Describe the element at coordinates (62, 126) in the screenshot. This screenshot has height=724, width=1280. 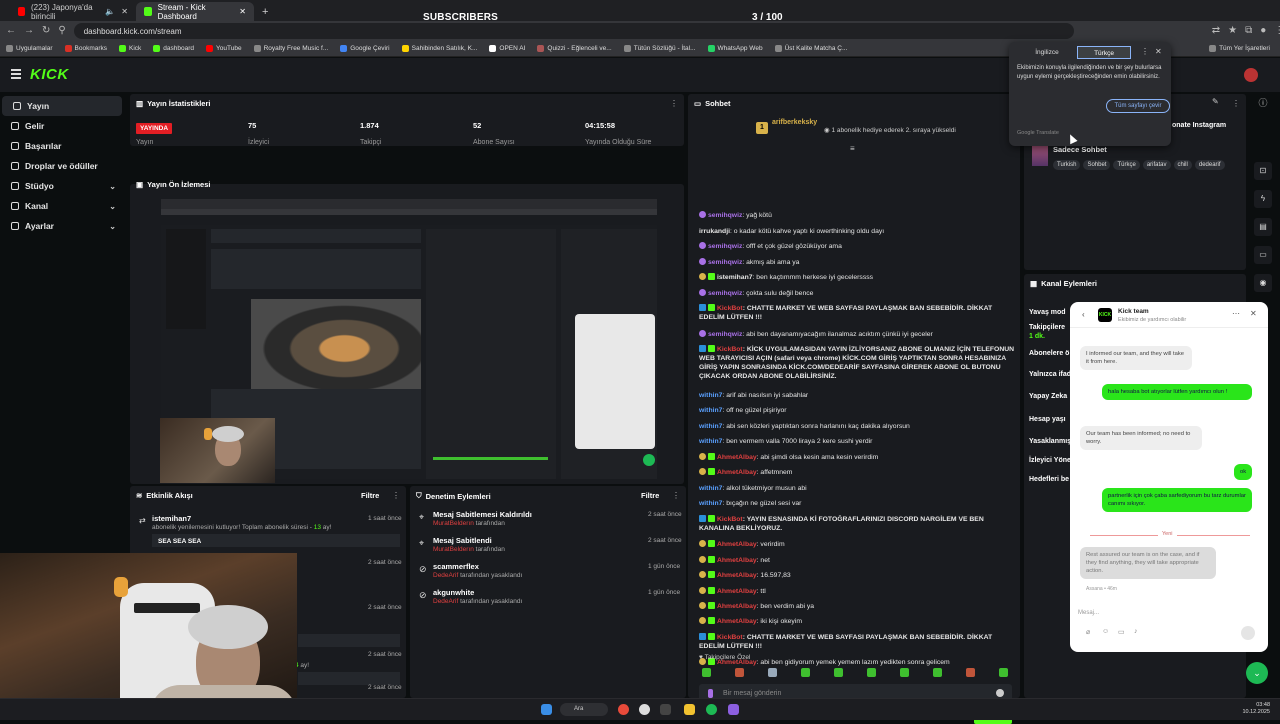
I see `sidebar-item: Gelir` at that location.